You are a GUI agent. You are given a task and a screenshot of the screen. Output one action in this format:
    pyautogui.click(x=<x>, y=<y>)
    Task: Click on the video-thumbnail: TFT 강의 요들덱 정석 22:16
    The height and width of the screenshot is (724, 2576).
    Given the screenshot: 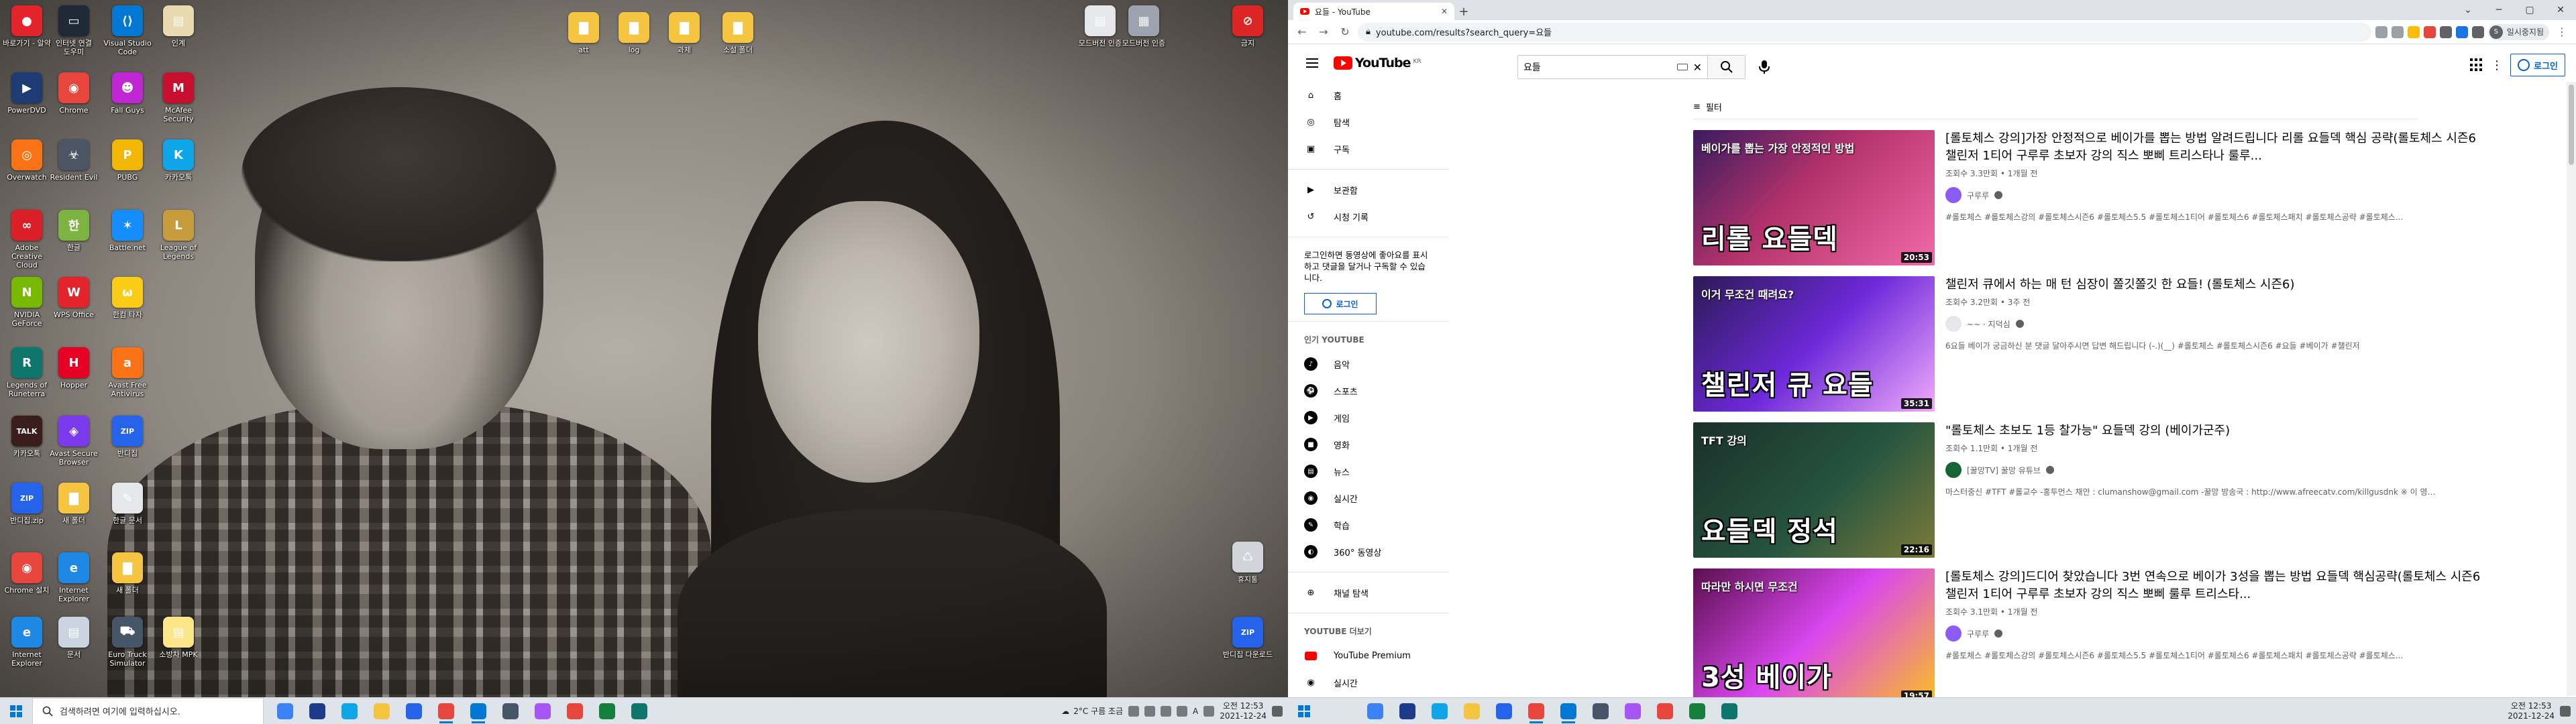 What is the action you would take?
    pyautogui.click(x=1814, y=490)
    